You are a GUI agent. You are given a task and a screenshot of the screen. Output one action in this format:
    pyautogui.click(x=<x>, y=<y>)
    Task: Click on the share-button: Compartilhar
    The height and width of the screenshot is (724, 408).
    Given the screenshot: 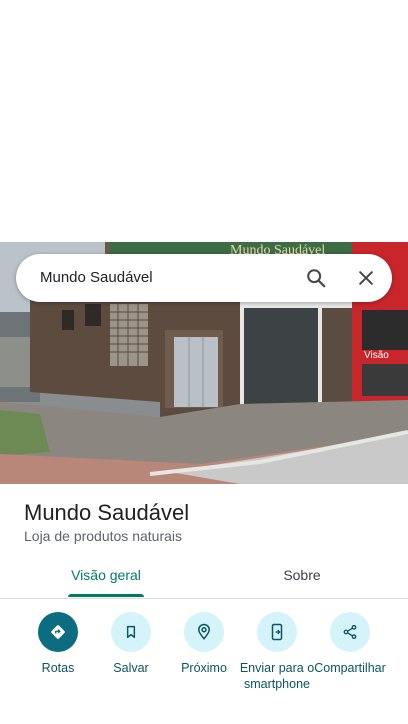 What is the action you would take?
    pyautogui.click(x=350, y=644)
    